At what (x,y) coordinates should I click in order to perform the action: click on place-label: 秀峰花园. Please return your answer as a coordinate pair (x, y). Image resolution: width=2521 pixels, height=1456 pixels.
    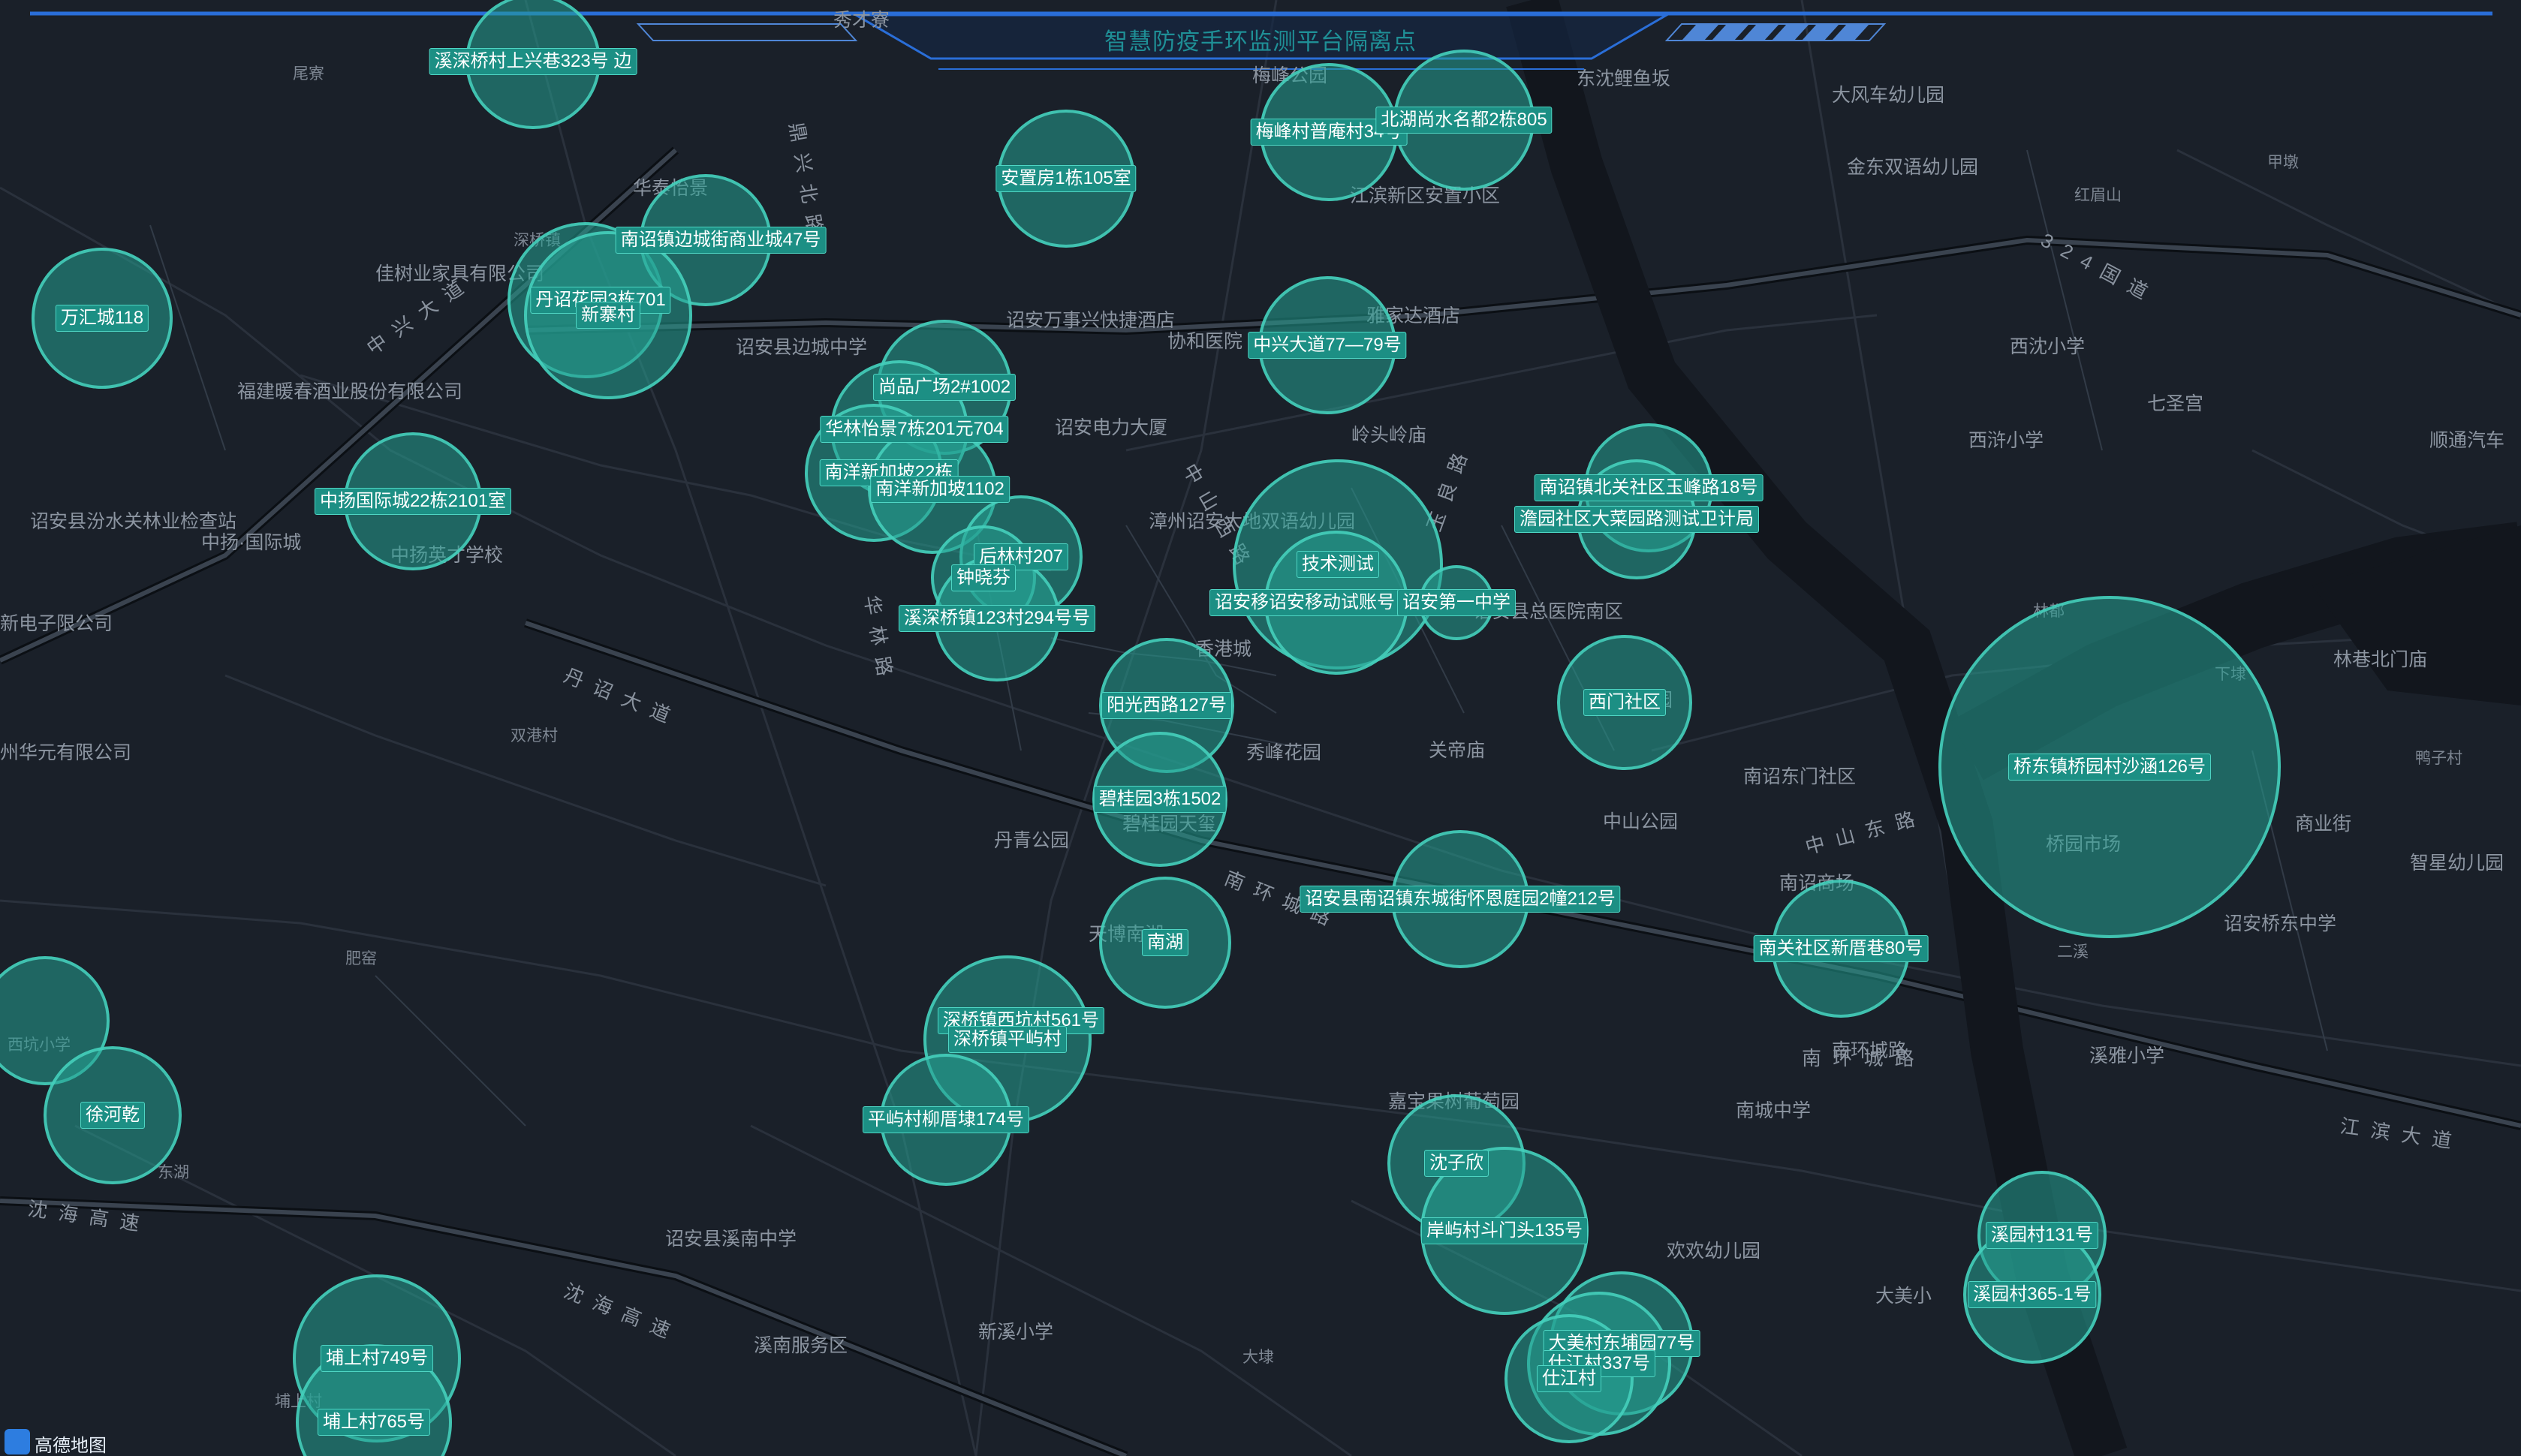
    Looking at the image, I should click on (1284, 752).